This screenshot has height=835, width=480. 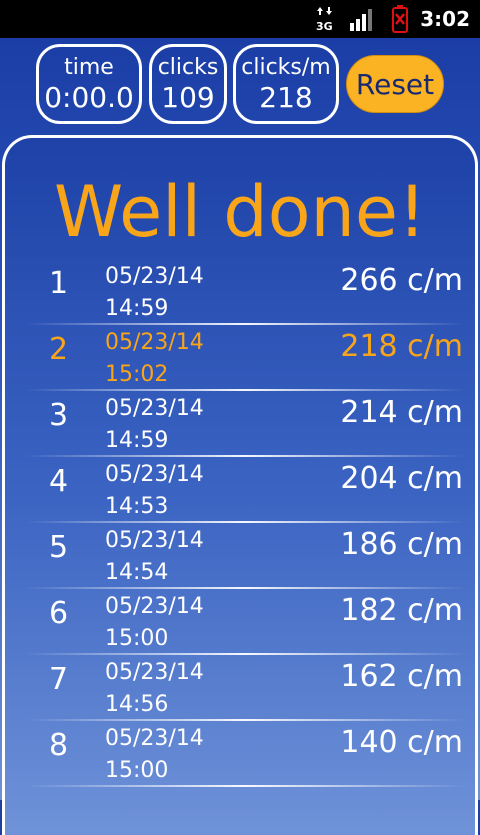 What do you see at coordinates (324, 26) in the screenshot?
I see `svg-text: 3G` at bounding box center [324, 26].